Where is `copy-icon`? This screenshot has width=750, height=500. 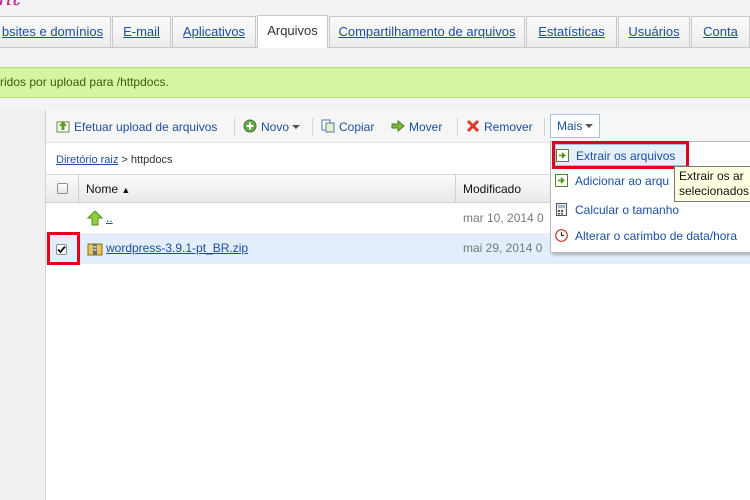 copy-icon is located at coordinates (328, 126).